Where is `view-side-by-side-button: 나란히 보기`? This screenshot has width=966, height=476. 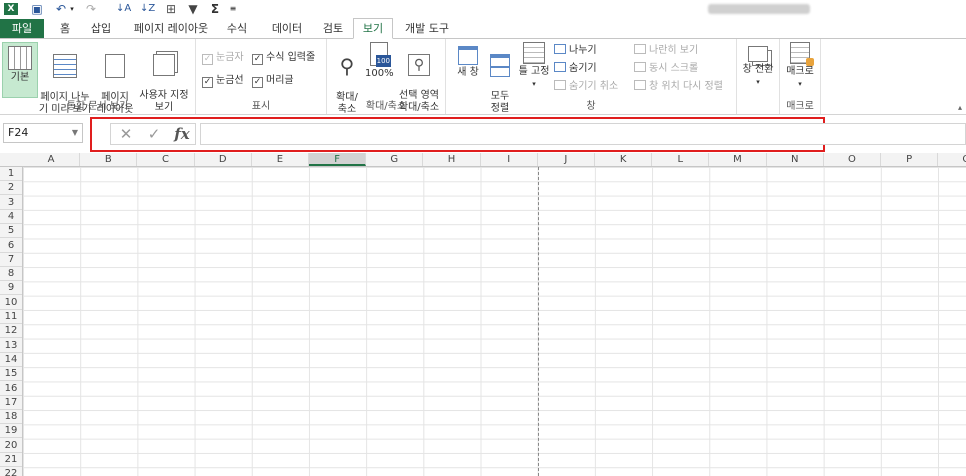 view-side-by-side-button: 나란히 보기 is located at coordinates (666, 51).